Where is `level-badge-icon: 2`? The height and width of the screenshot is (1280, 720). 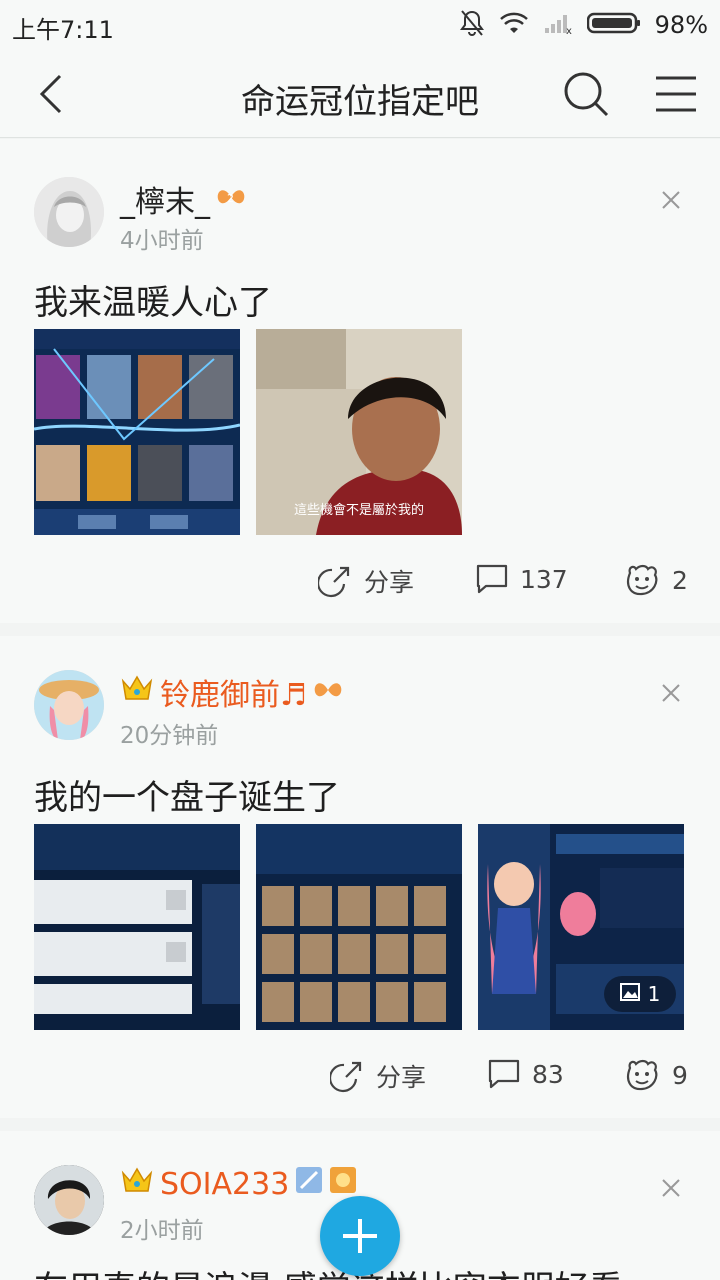 level-badge-icon: 2 is located at coordinates (231, 199).